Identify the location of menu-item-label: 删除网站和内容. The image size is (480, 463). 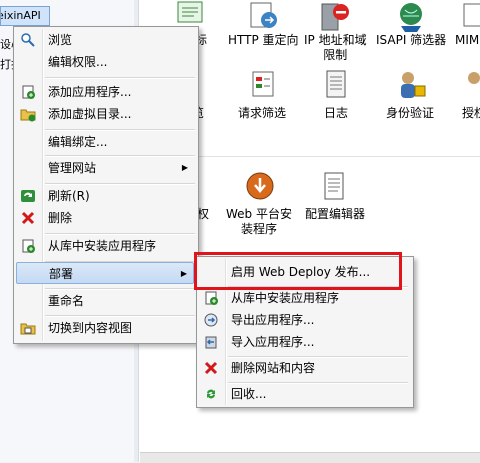
(273, 368).